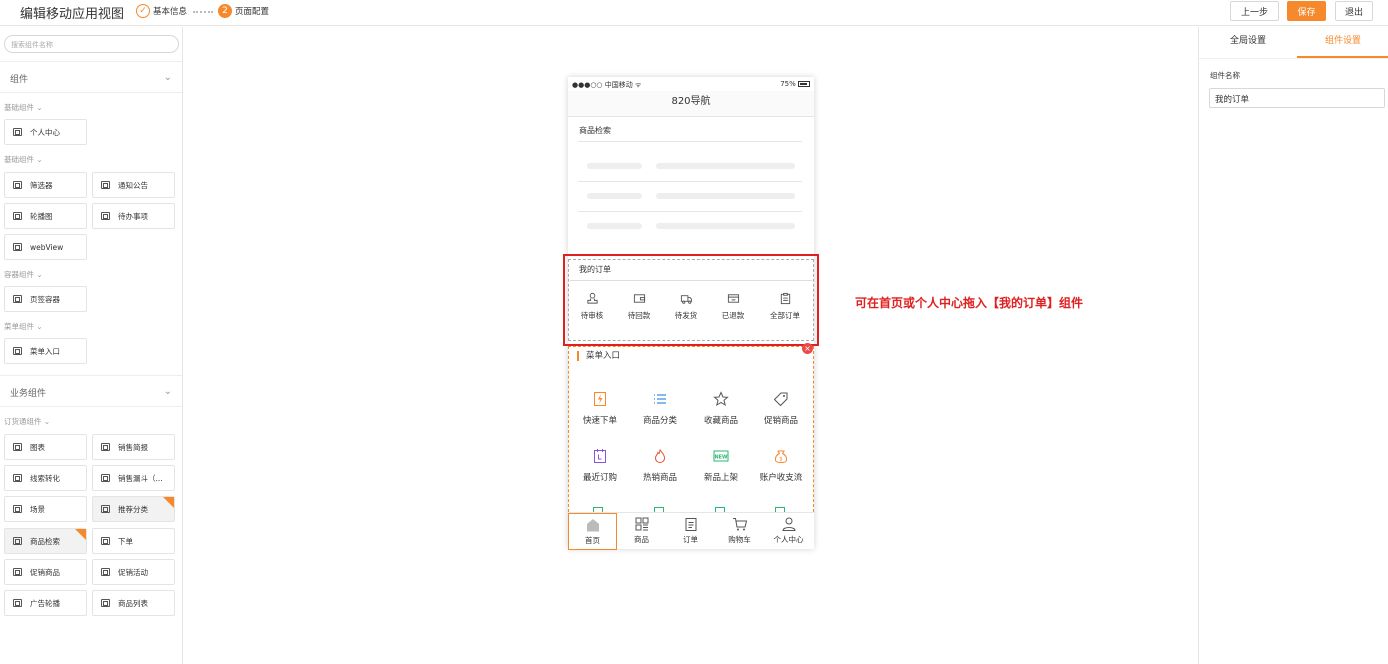 This screenshot has width=1388, height=664. What do you see at coordinates (1297, 98) in the screenshot?
I see `component-name-input: 我的订单` at bounding box center [1297, 98].